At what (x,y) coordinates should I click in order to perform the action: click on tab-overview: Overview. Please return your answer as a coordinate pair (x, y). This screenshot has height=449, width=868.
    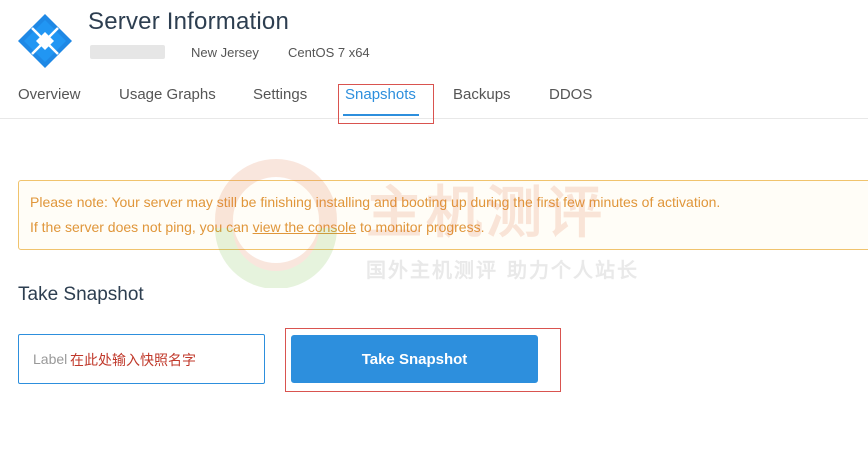
    Looking at the image, I should click on (49, 94).